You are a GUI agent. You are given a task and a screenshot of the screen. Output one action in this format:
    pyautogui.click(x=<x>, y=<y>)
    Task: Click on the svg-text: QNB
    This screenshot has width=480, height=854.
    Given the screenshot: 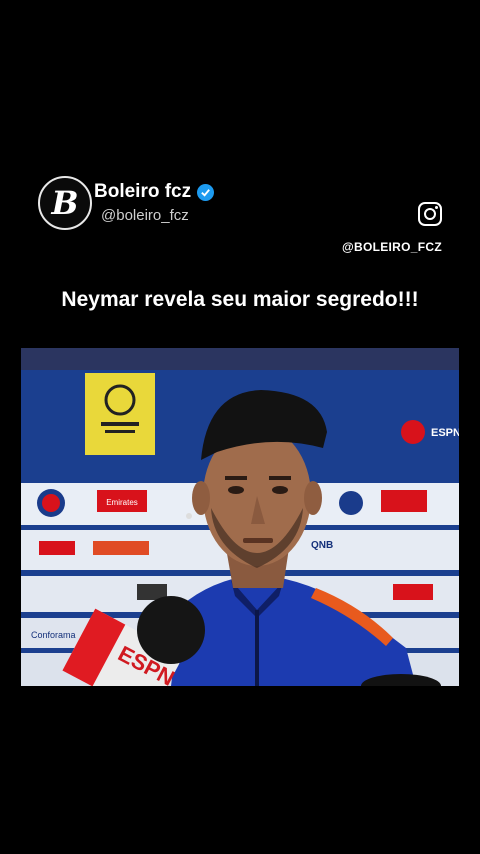 What is the action you would take?
    pyautogui.click(x=322, y=545)
    